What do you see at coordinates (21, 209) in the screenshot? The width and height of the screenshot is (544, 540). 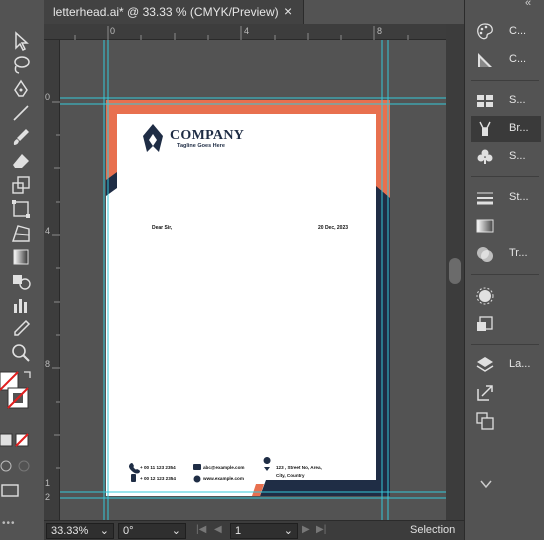 I see `free-transform-tool-icon` at bounding box center [21, 209].